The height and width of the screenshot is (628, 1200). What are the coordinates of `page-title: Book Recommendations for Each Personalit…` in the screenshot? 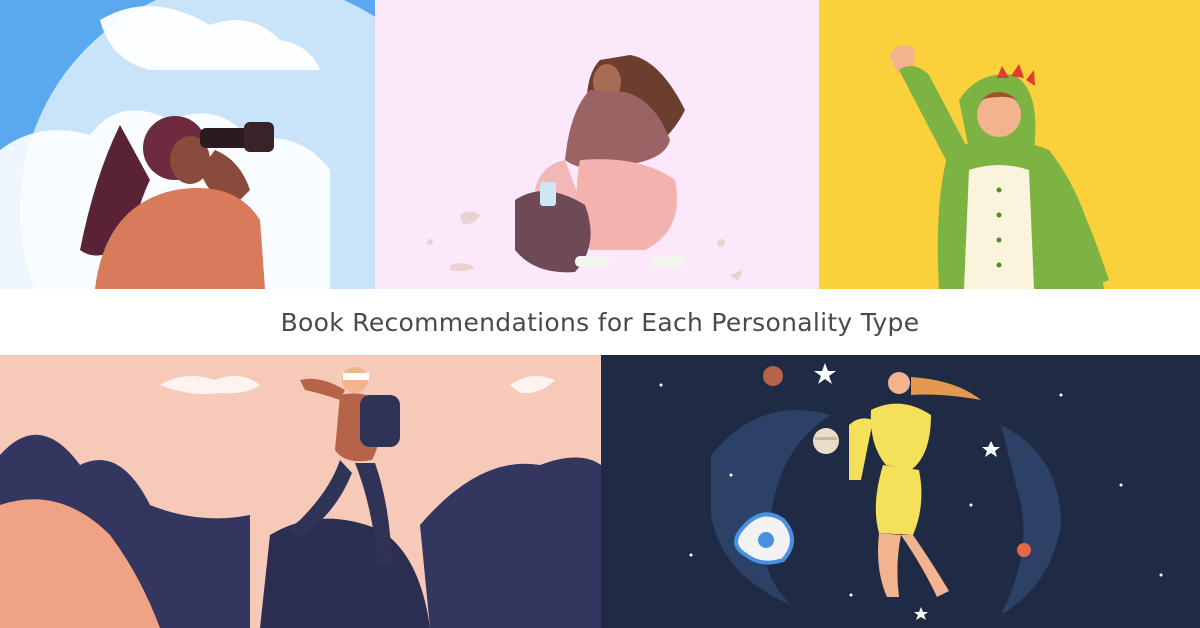 It's located at (600, 322).